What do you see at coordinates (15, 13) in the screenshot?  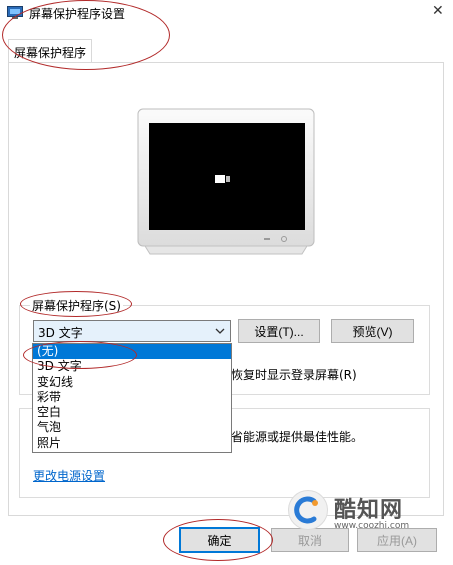 I see `app-icon` at bounding box center [15, 13].